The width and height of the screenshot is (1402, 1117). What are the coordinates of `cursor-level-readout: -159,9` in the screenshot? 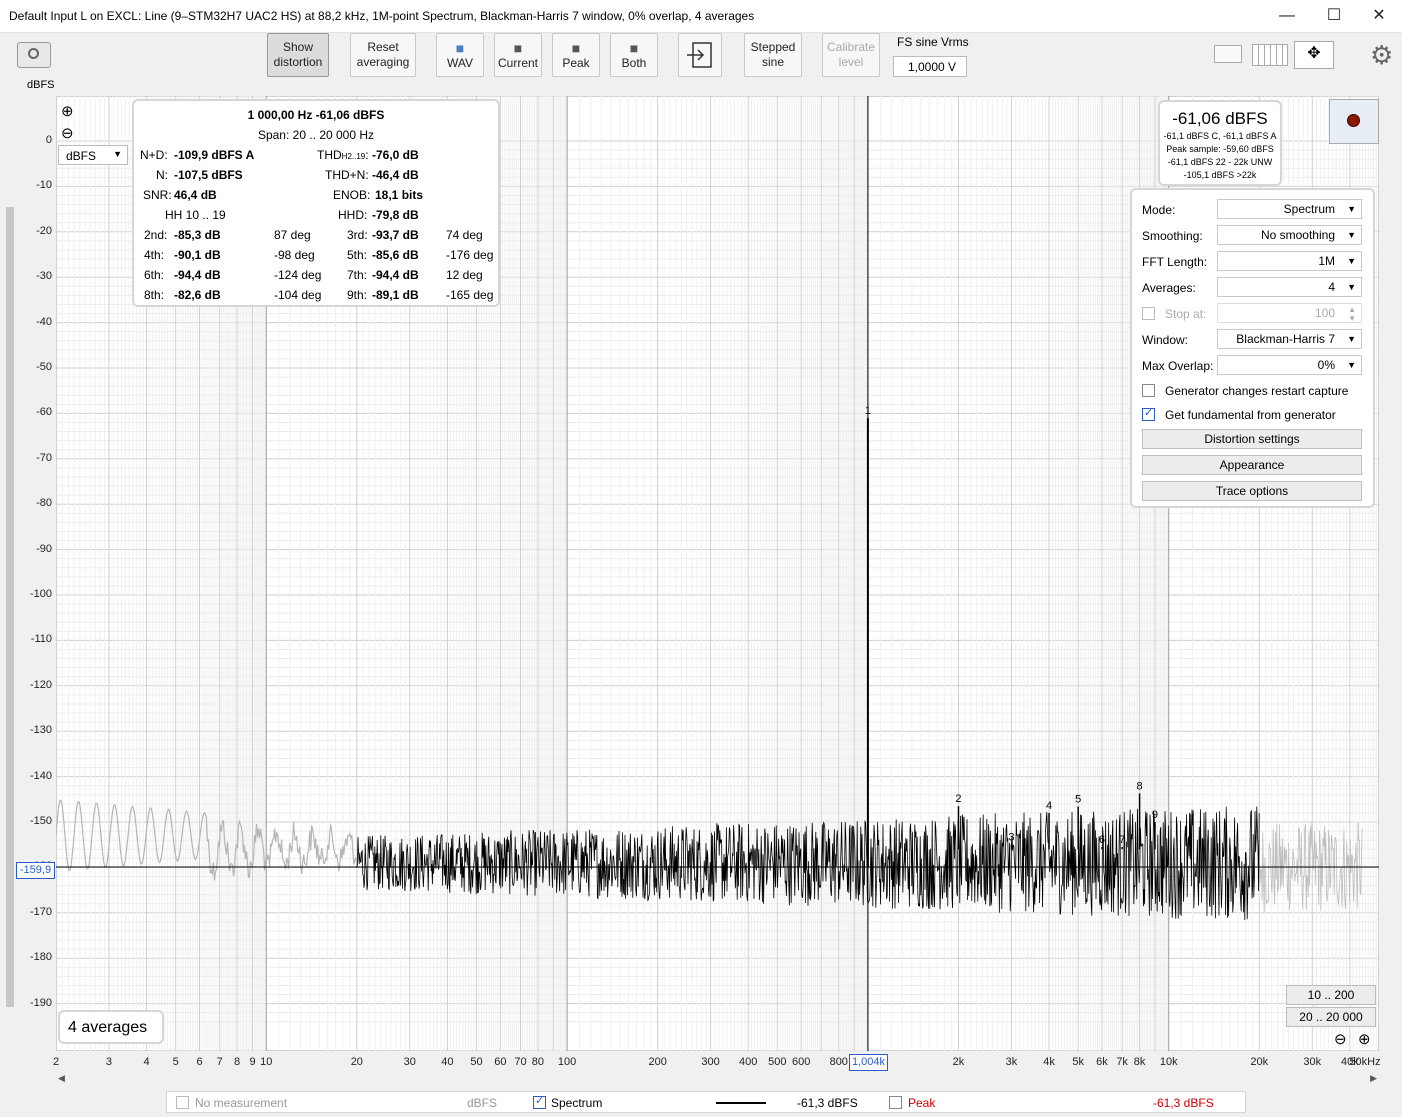 It's located at (35, 870).